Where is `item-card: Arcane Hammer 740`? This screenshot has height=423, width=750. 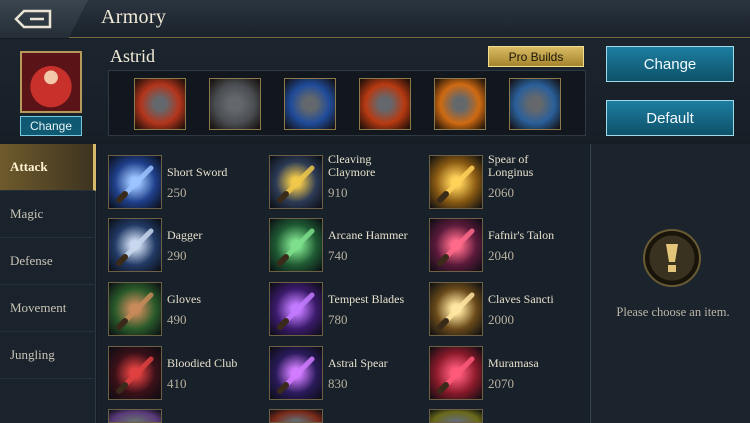 item-card: Arcane Hammer 740 is located at coordinates (344, 246).